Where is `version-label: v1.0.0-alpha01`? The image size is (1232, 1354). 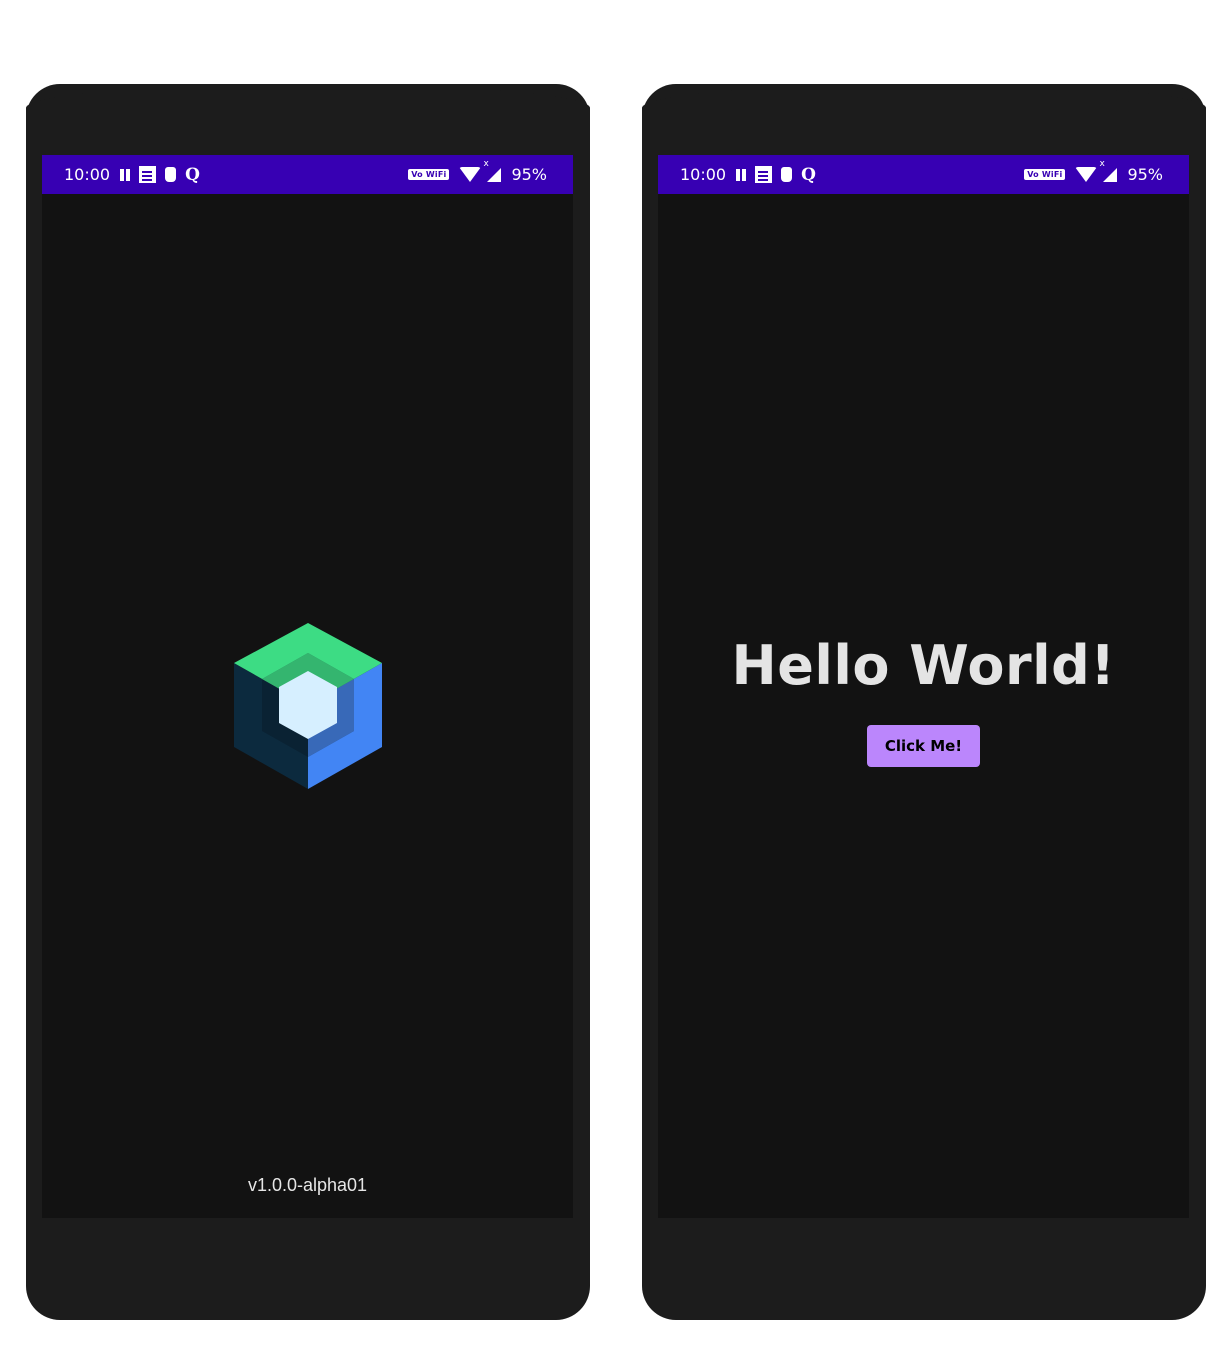 version-label: v1.0.0-alpha01 is located at coordinates (307, 1185).